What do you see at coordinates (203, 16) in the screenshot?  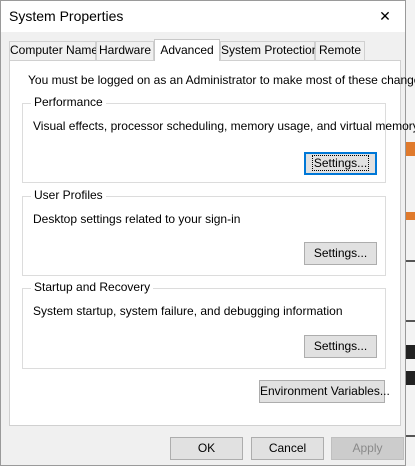 I see `title-bar: System Properties ✕` at bounding box center [203, 16].